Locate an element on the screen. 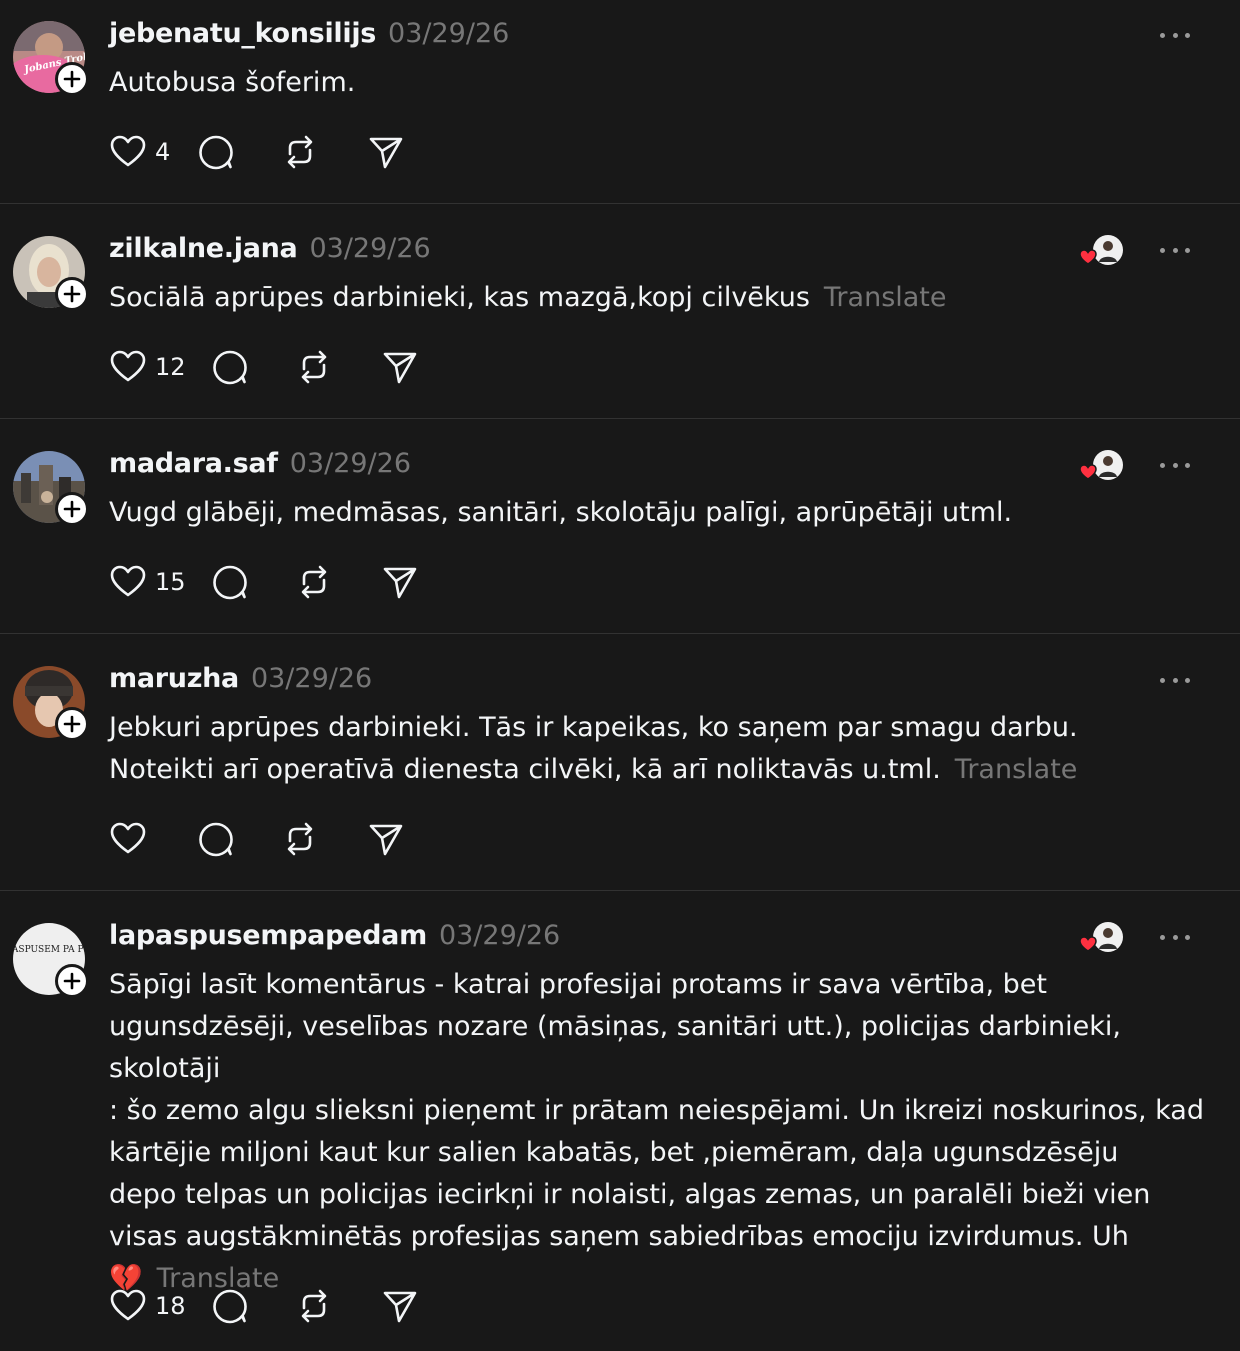 The image size is (1240, 1351). post-actions: 4 is located at coordinates (258, 152).